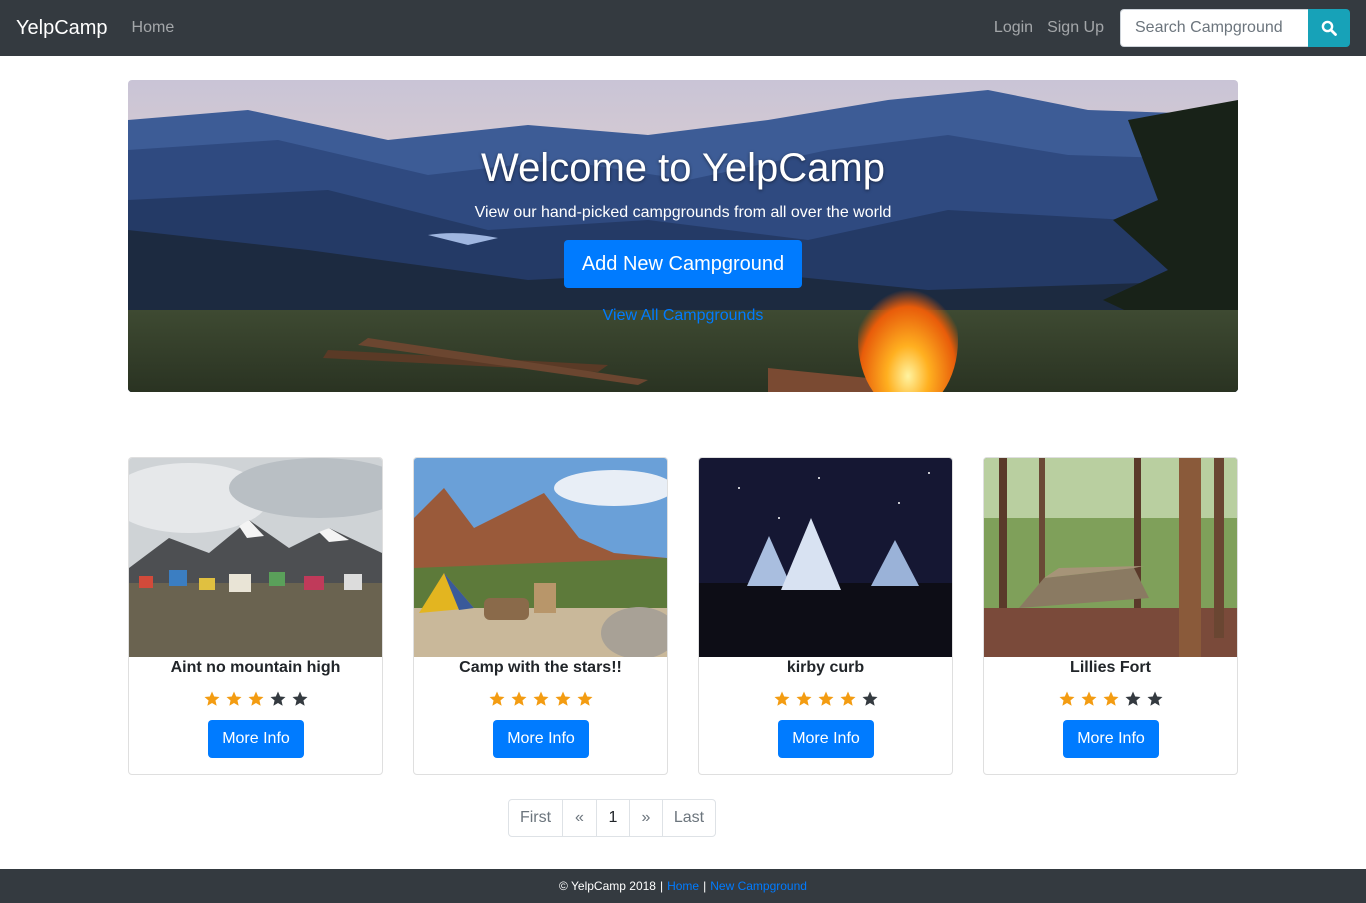  What do you see at coordinates (683, 264) in the screenshot?
I see `add-new-campground-button: Add New Campground` at bounding box center [683, 264].